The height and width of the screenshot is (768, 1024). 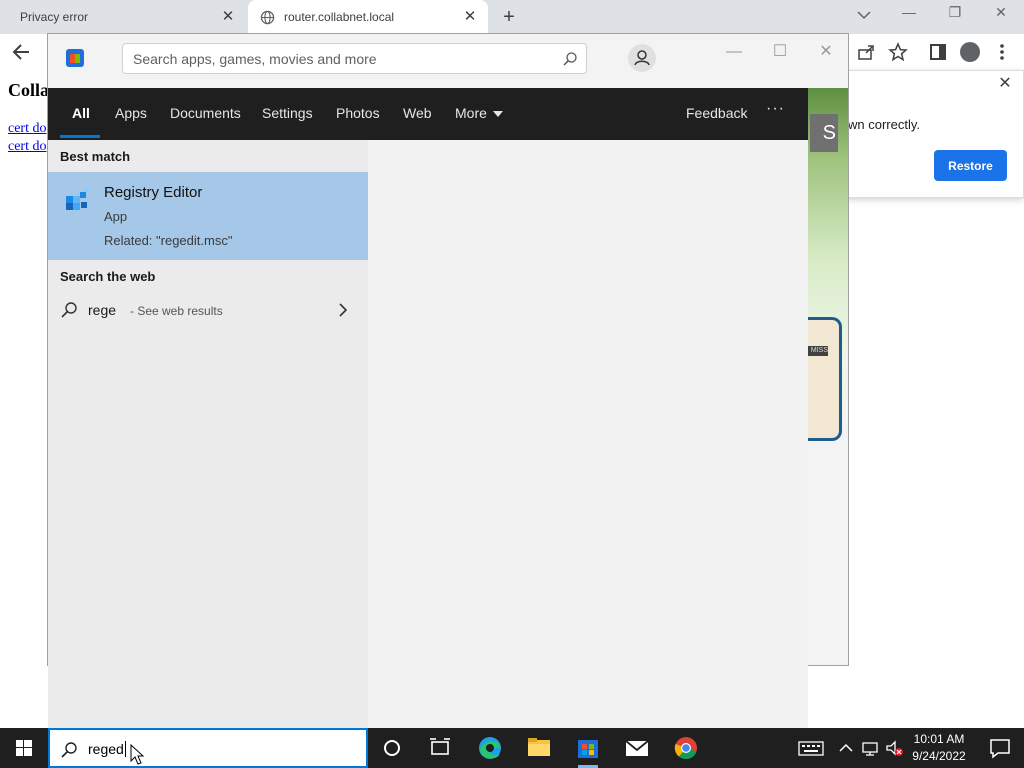 I want to click on tab-title: router.collabnet.local, so click(x=339, y=17).